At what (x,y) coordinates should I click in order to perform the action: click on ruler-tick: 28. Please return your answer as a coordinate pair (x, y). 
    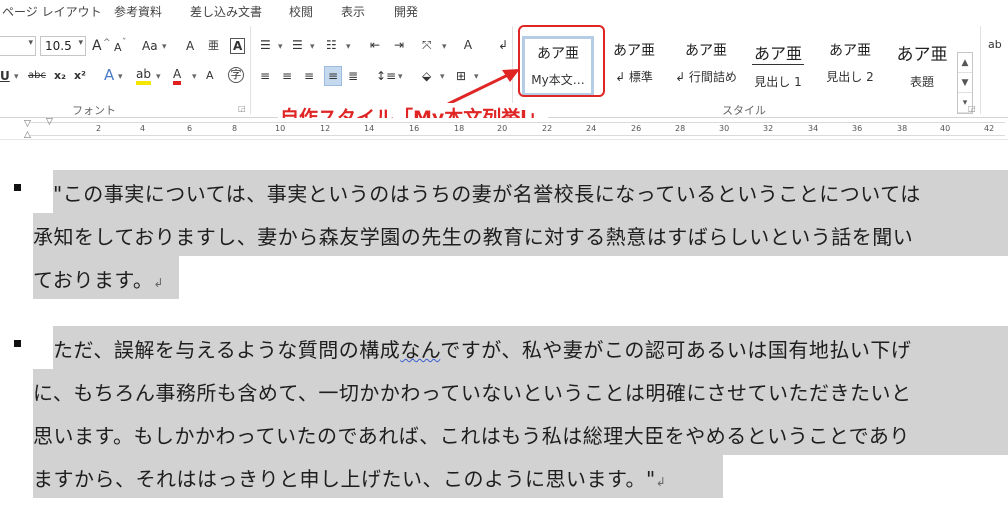
    Looking at the image, I should click on (680, 128).